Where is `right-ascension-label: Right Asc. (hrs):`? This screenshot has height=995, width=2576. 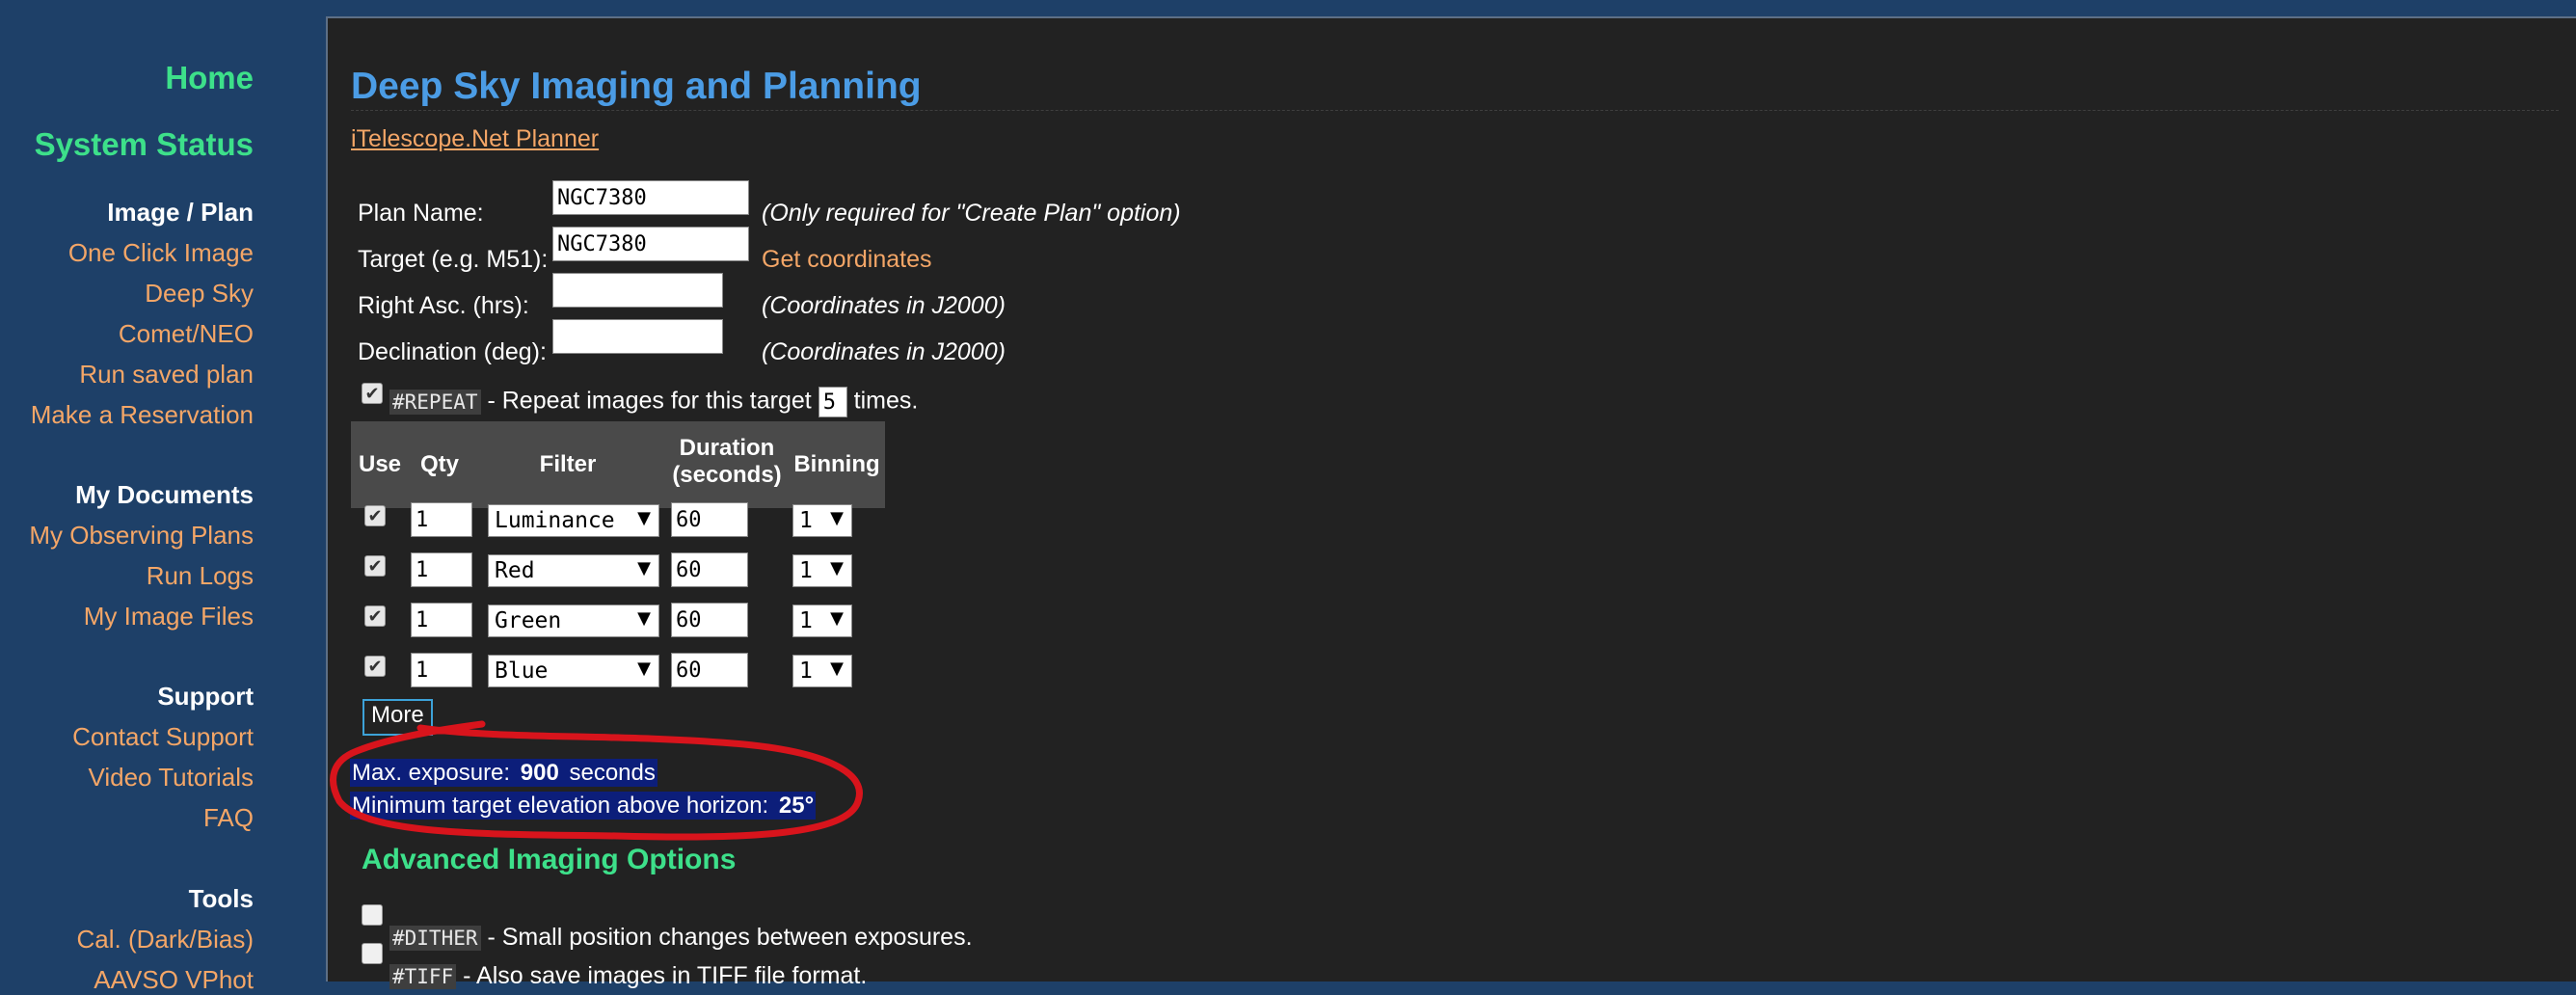 right-ascension-label: Right Asc. (hrs): is located at coordinates (444, 306).